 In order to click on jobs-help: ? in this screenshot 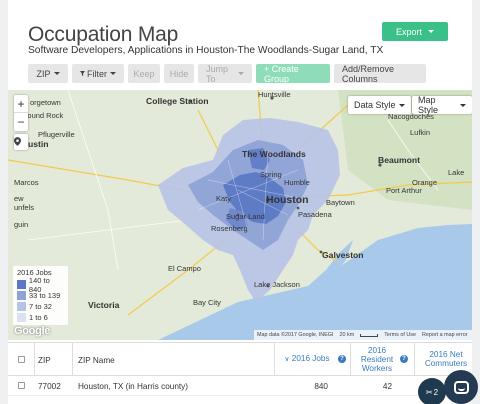, I will do `click(342, 358)`.